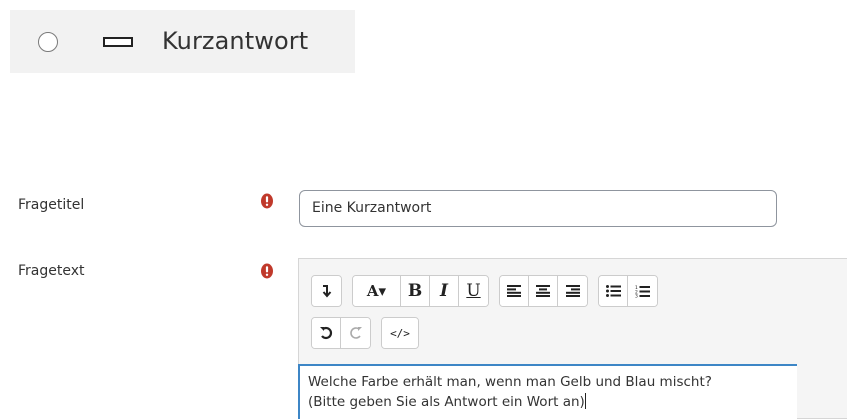 The width and height of the screenshot is (847, 419). I want to click on question-type-header: Kurzantwort, so click(182, 41).